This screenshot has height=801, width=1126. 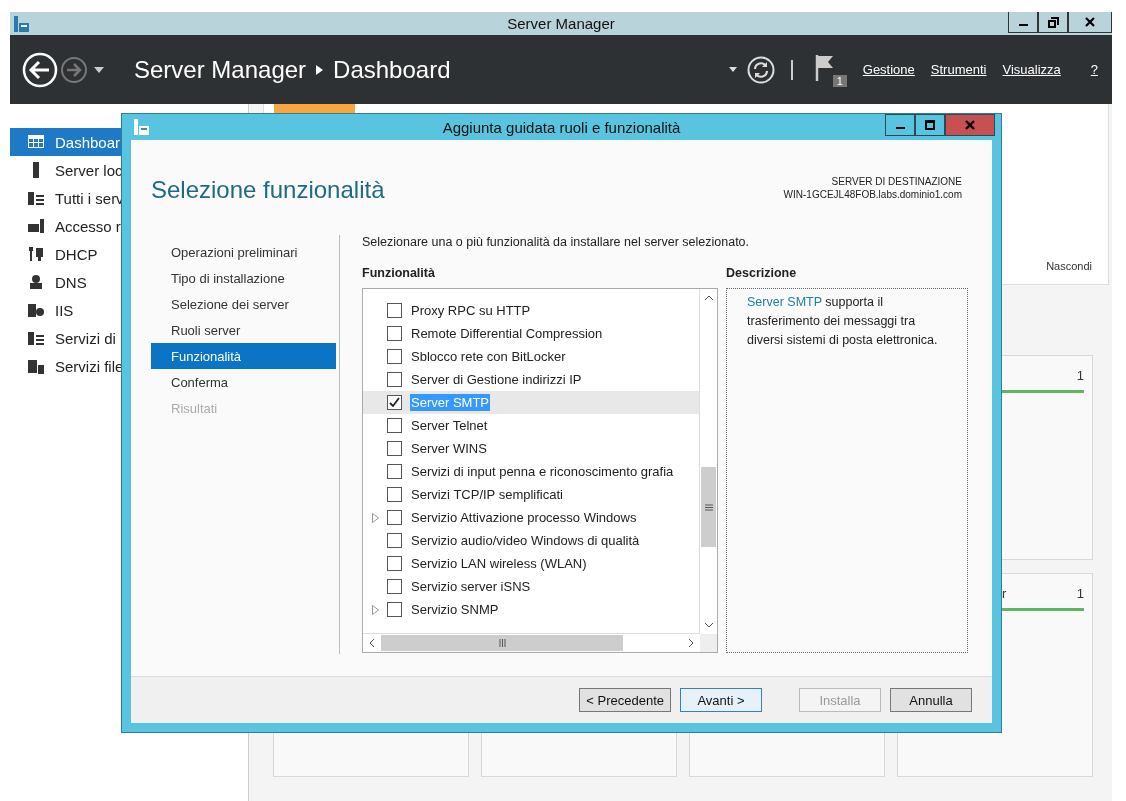 I want to click on page-heading: Selezione funzionalità, so click(x=268, y=190).